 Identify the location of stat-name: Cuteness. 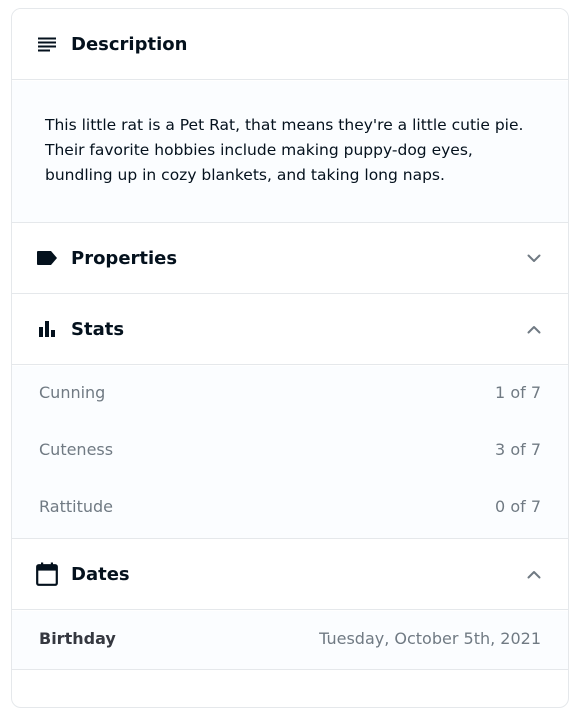
(76, 449).